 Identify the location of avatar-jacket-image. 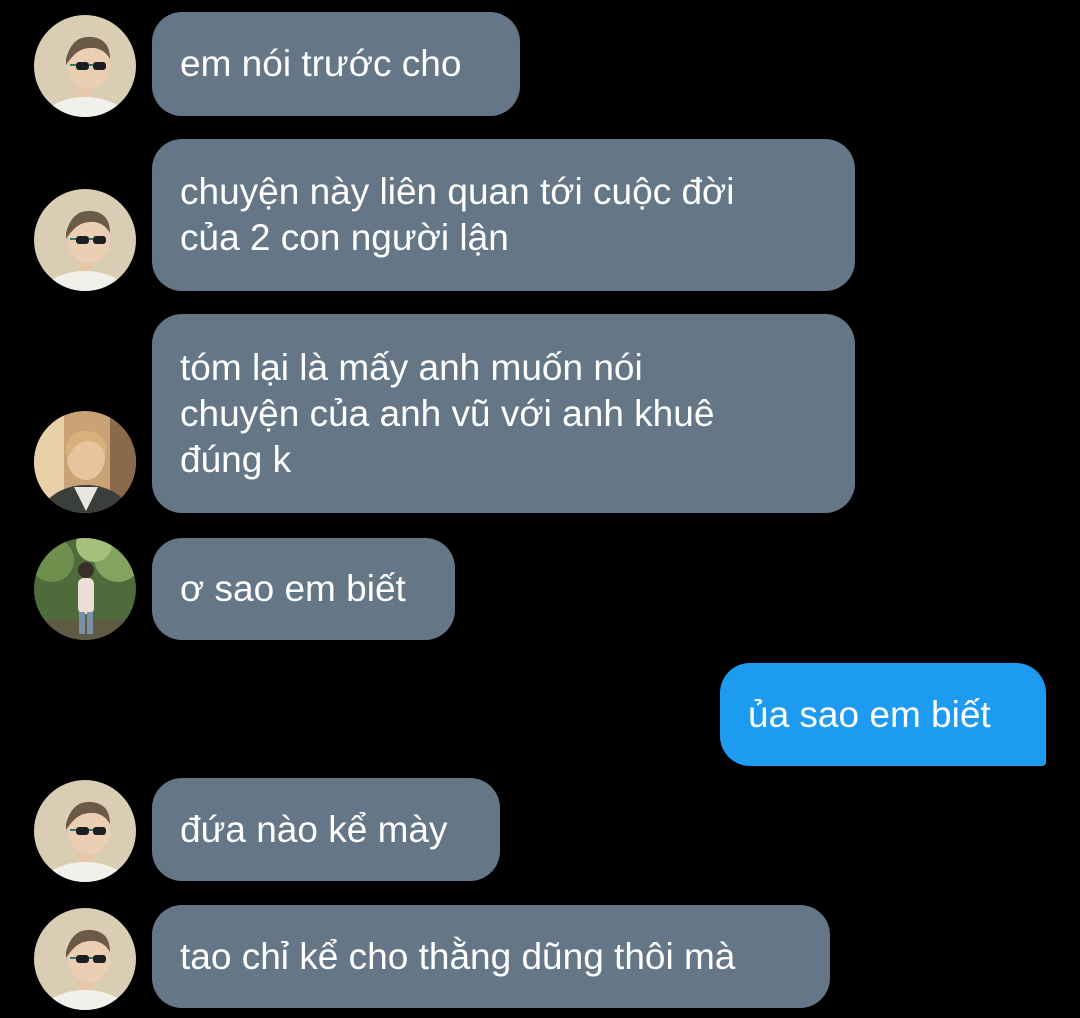
(85, 462).